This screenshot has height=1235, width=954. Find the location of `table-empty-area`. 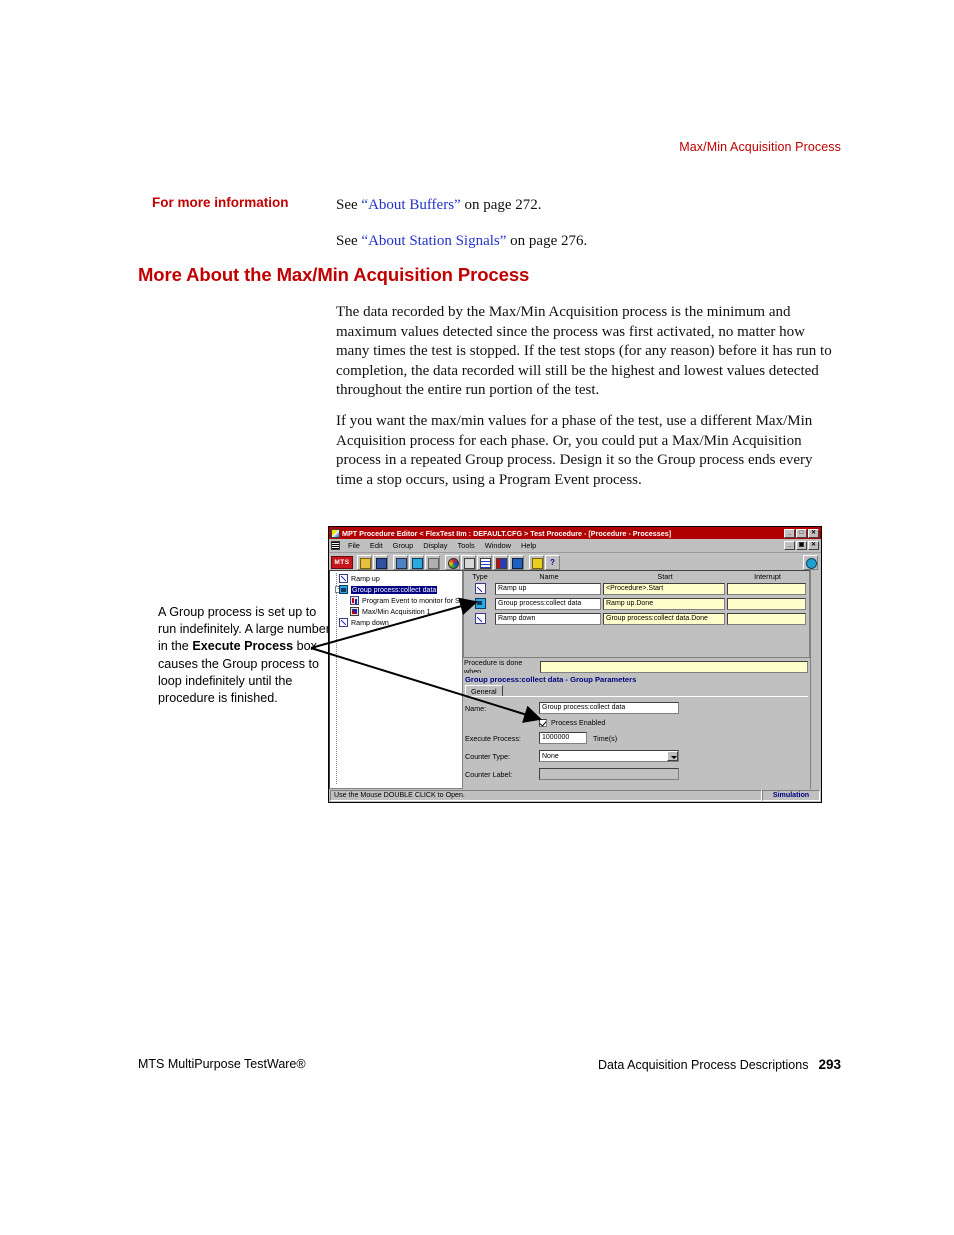

table-empty-area is located at coordinates (636, 641).